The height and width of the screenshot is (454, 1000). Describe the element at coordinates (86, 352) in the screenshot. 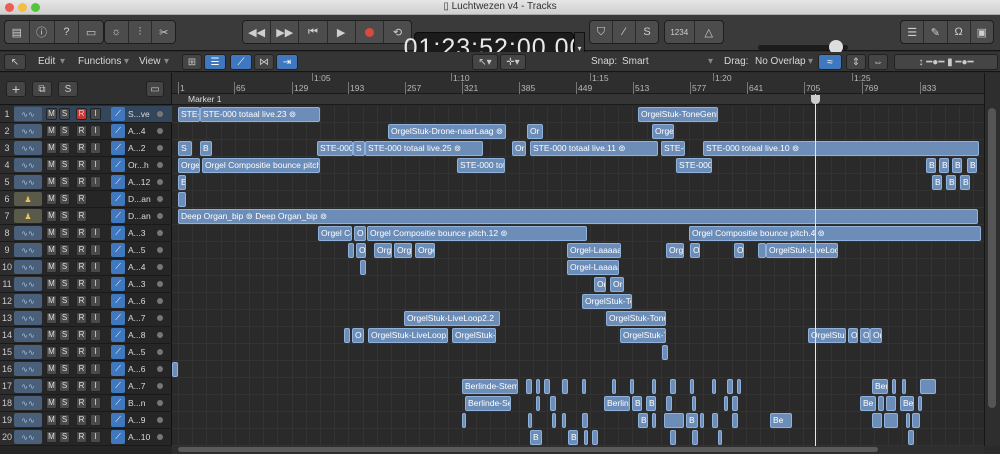

I see `track-header: 15 ∿∿ M S R I ⟋ A...5` at that location.